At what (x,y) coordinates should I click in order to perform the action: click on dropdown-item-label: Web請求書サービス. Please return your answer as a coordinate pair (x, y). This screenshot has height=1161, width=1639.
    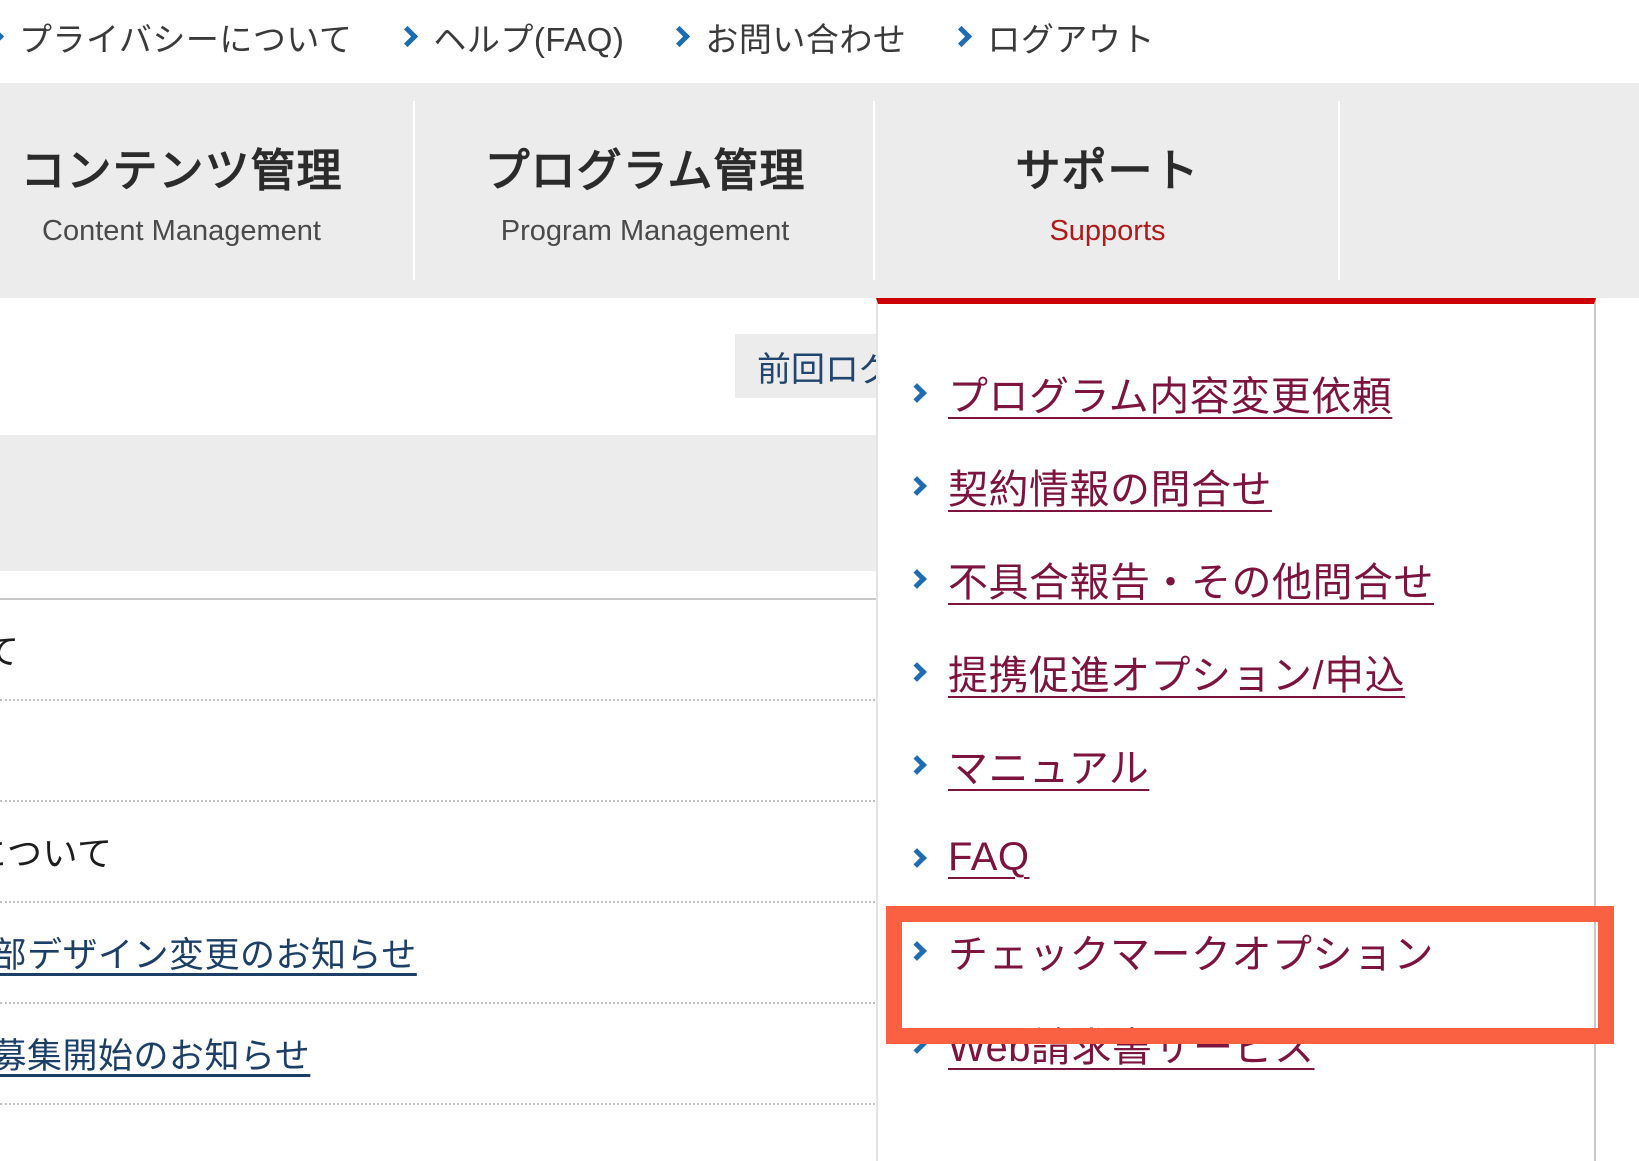
    Looking at the image, I should click on (1131, 1047).